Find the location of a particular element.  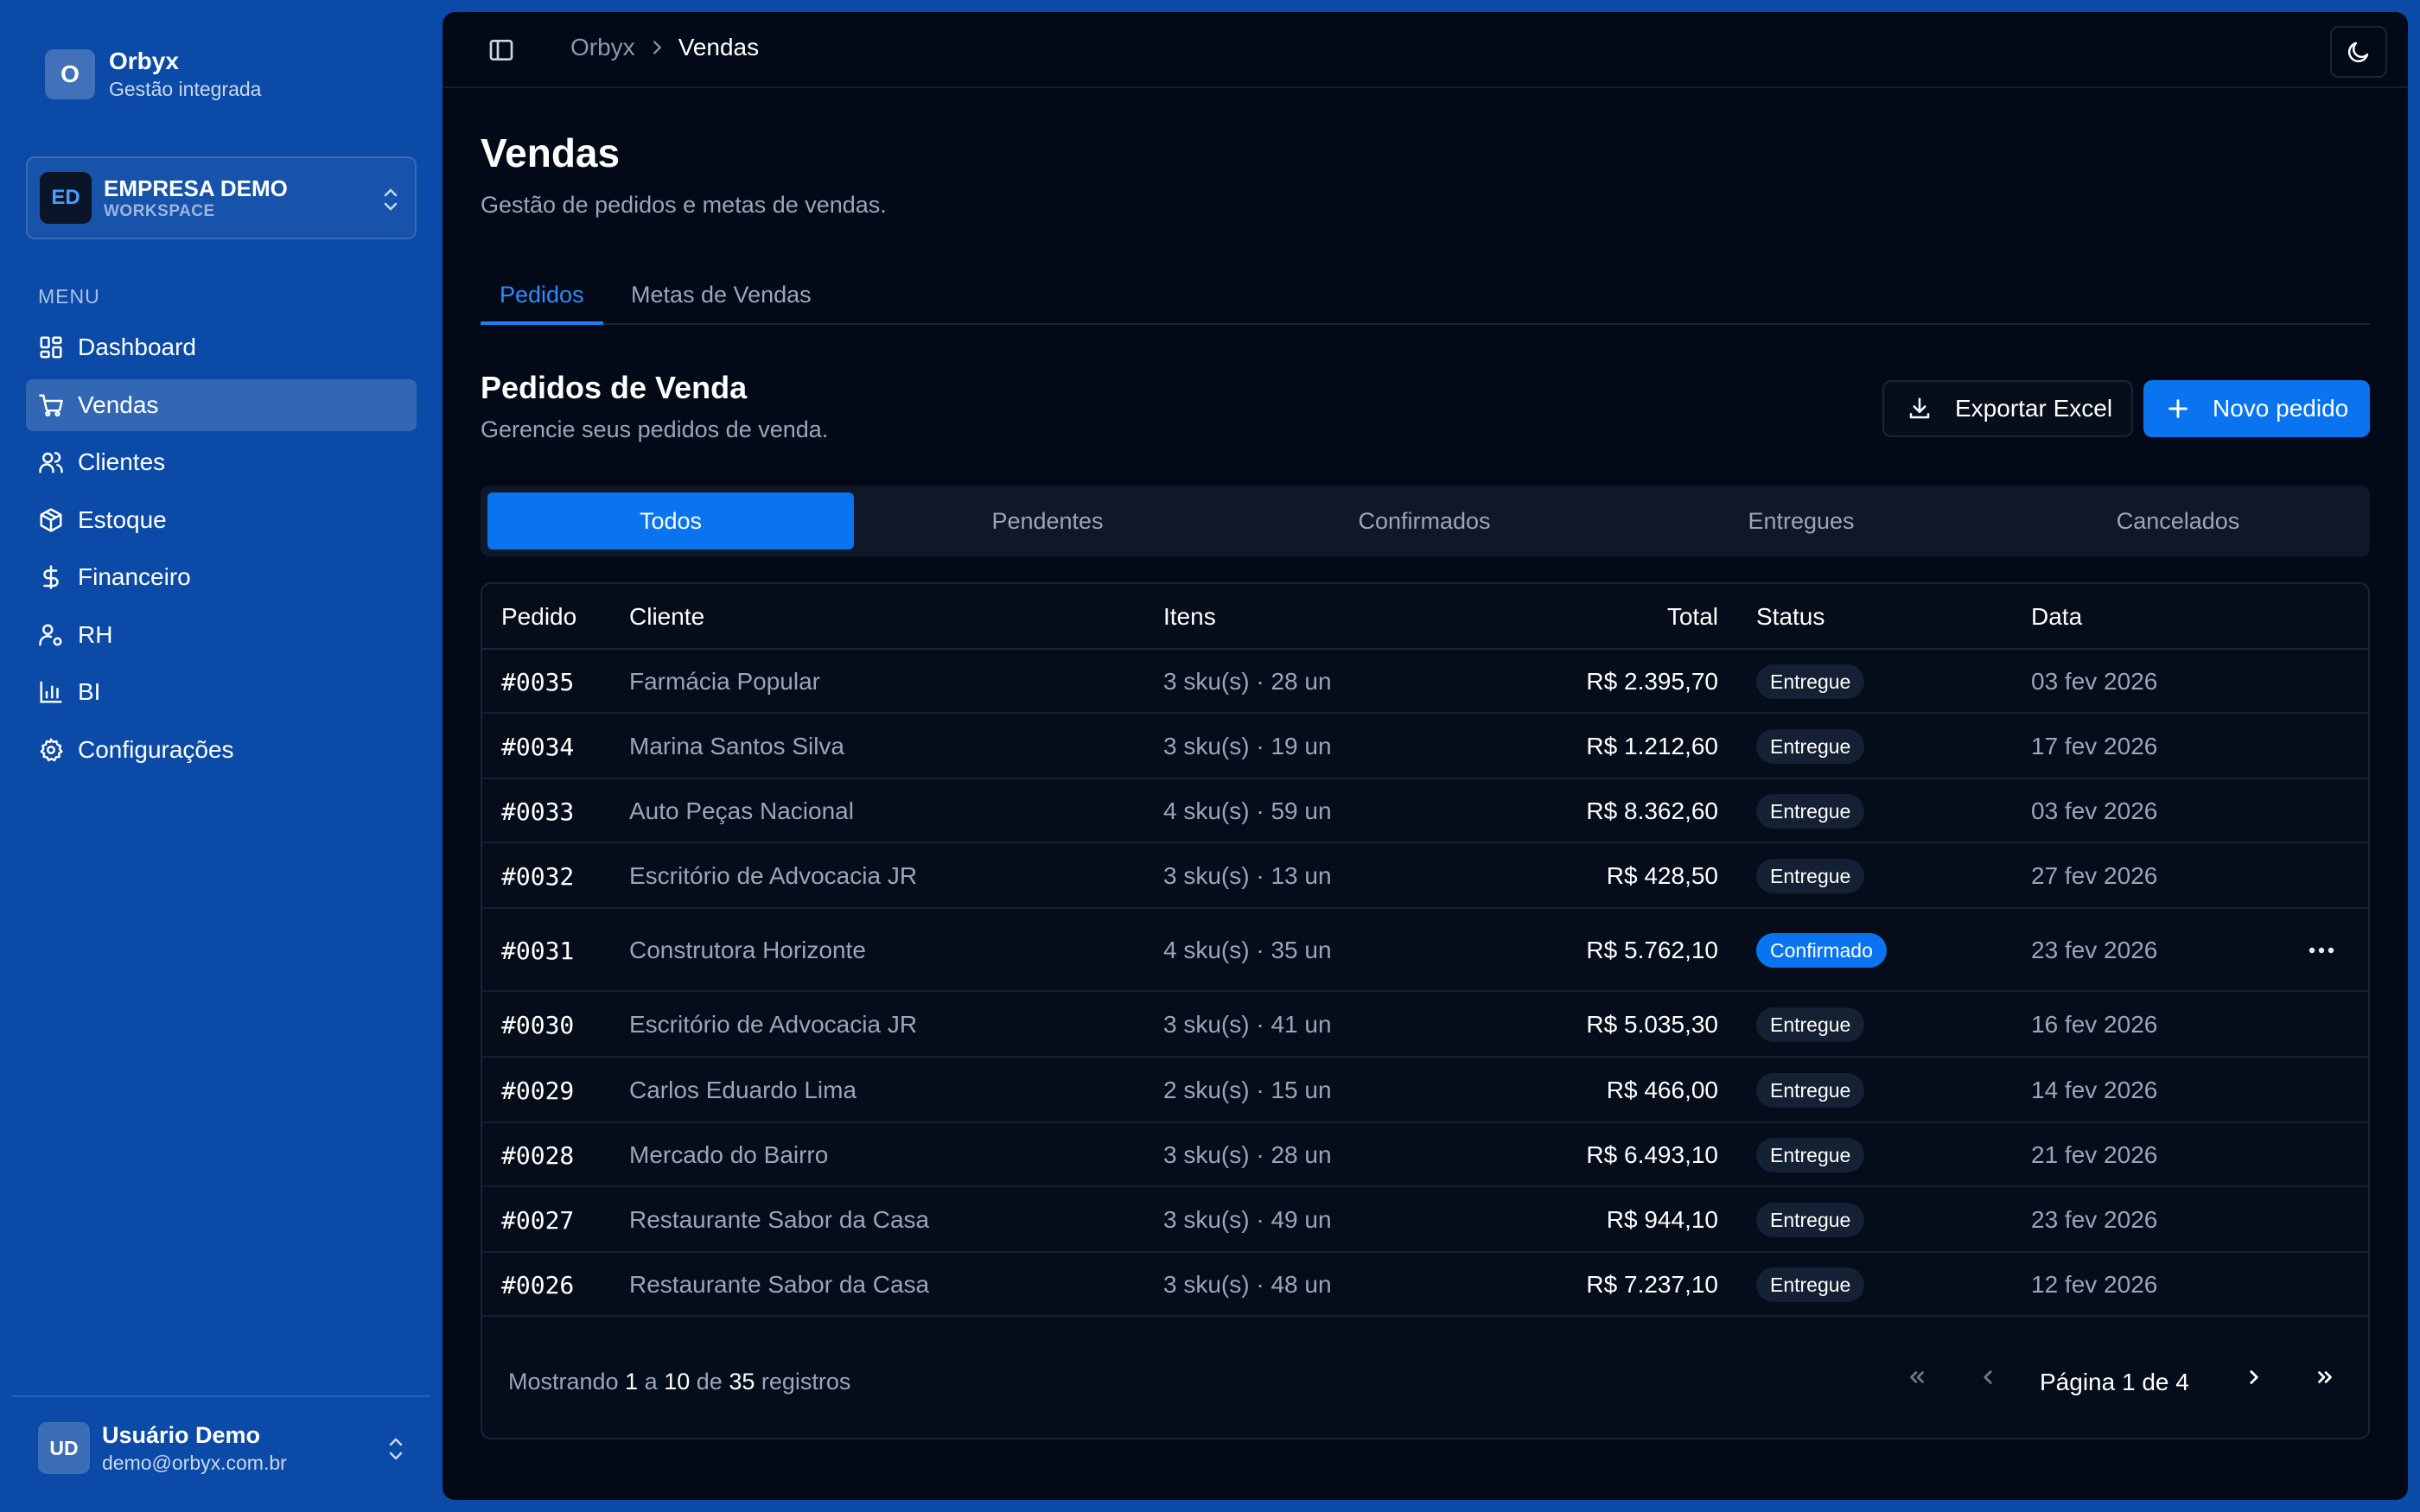

order-total: R$ 944,10 is located at coordinates (1662, 1220).